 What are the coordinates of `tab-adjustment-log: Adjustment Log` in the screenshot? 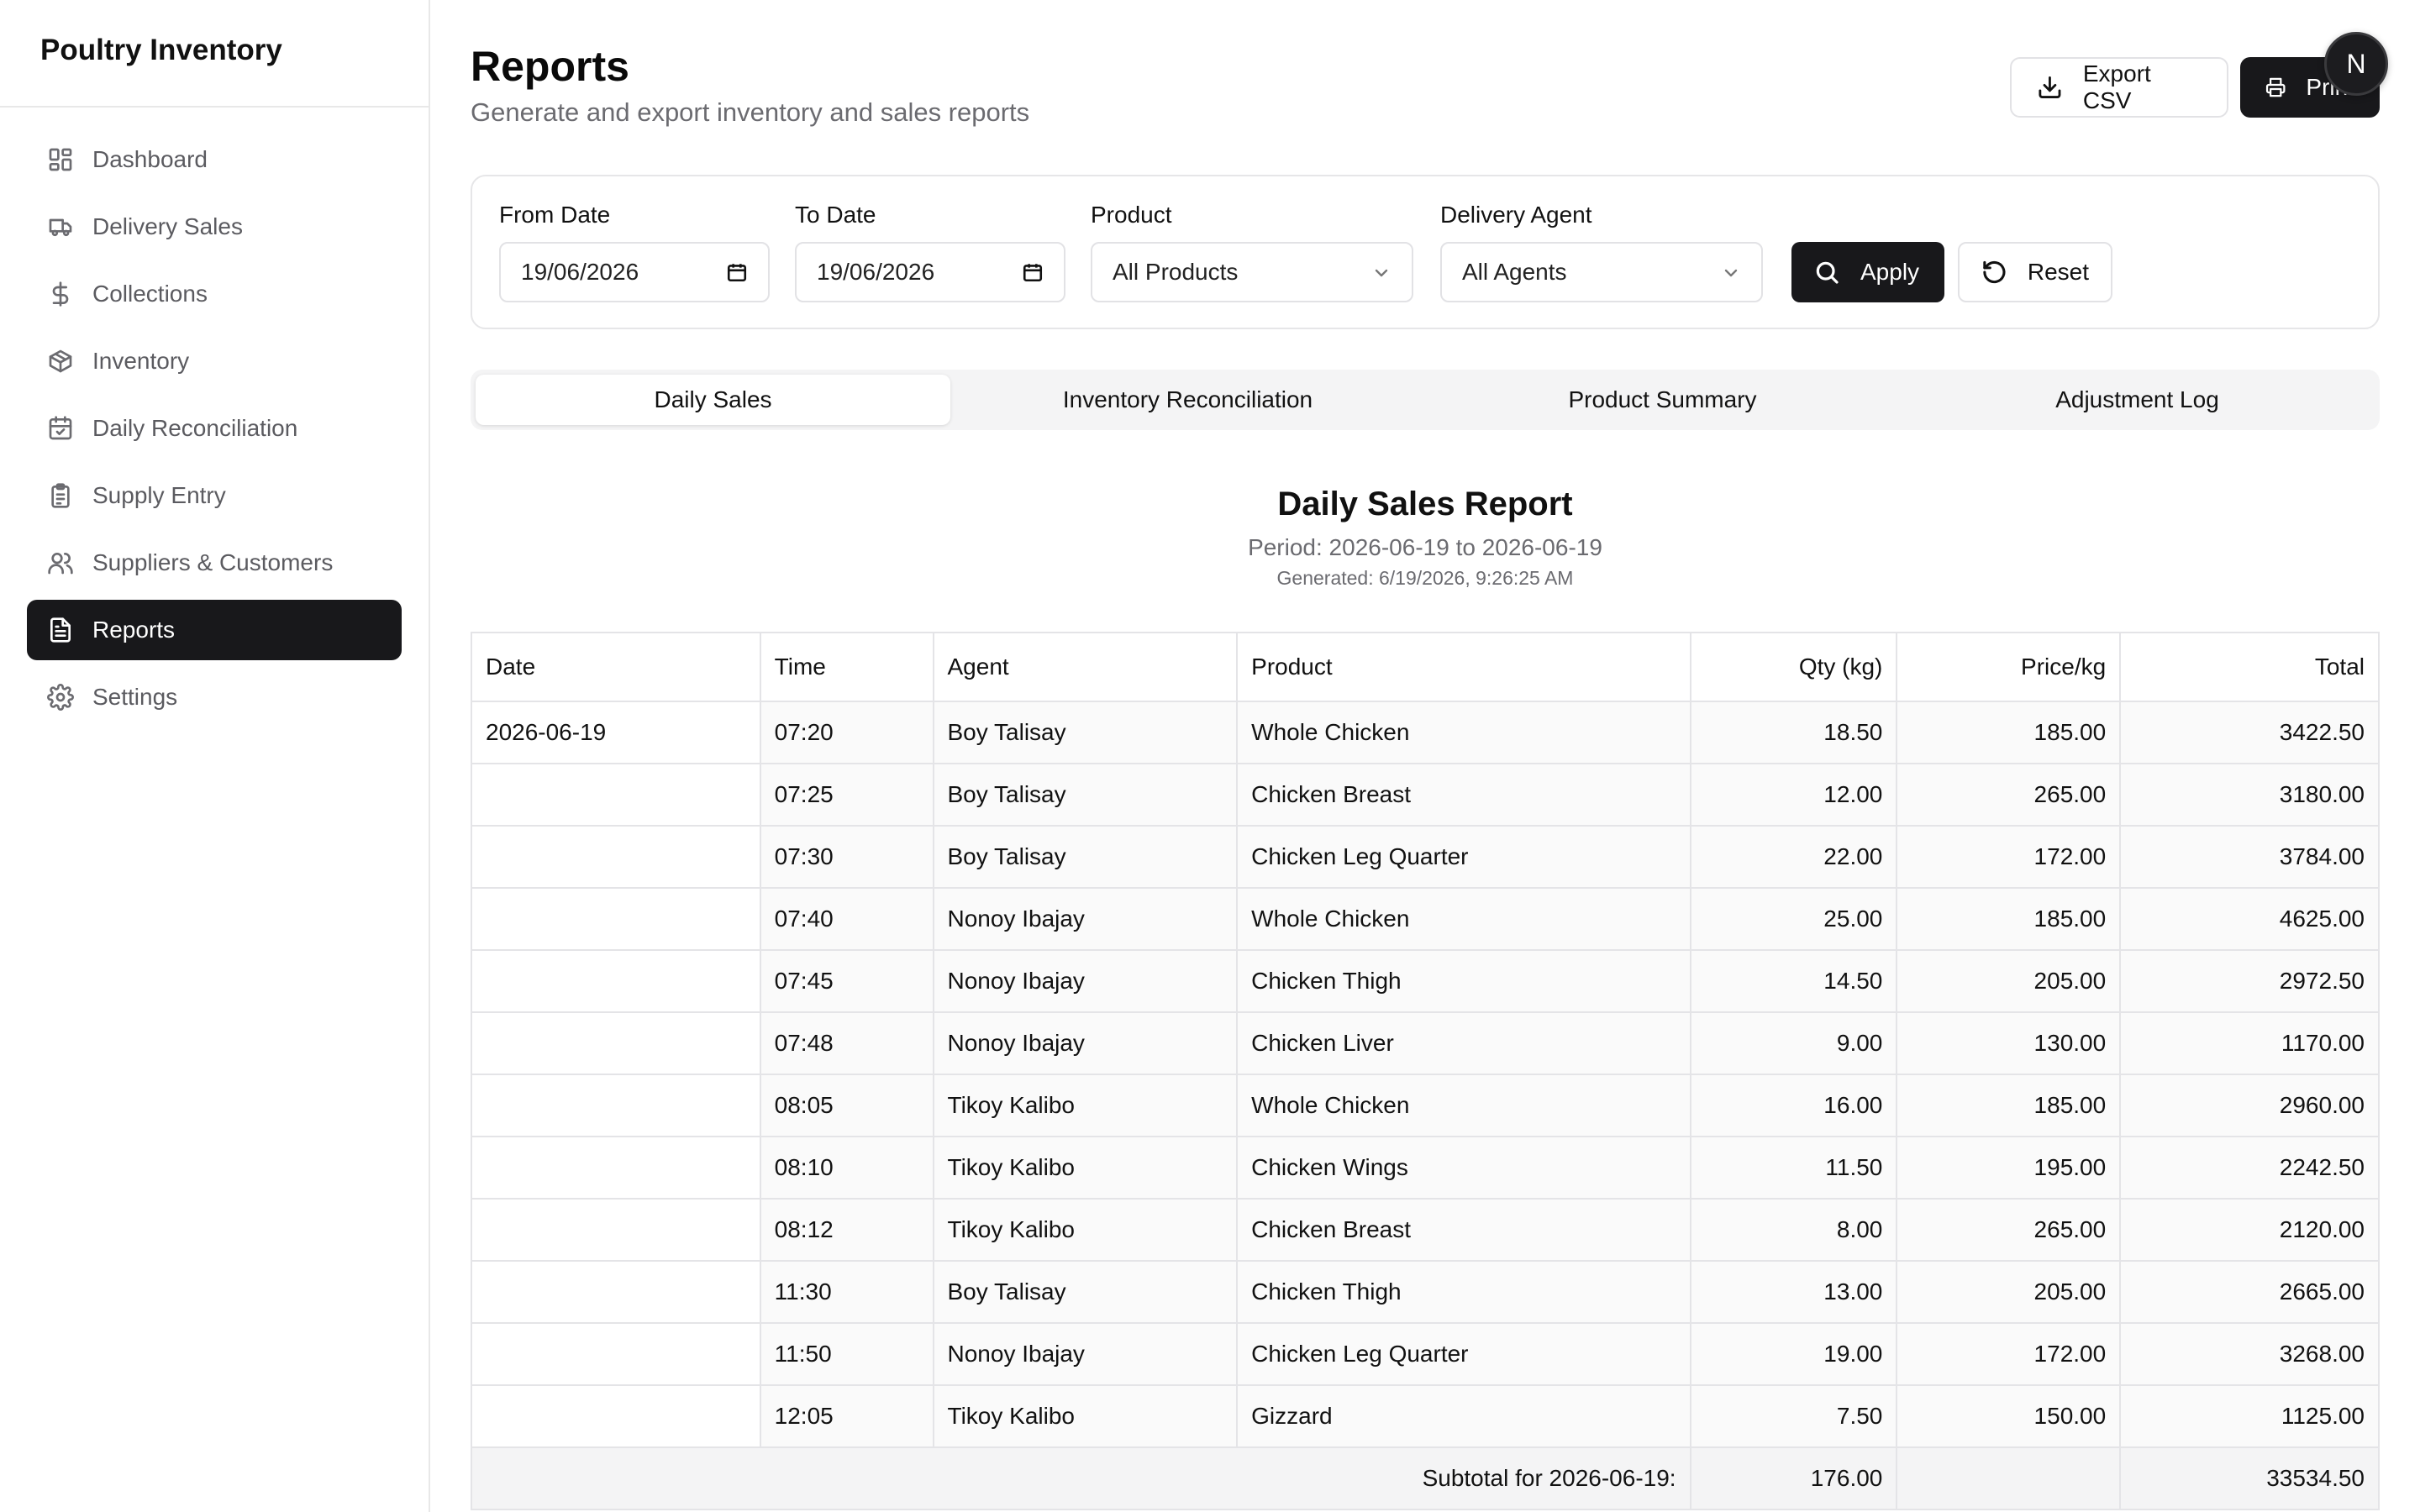 It's located at (2137, 400).